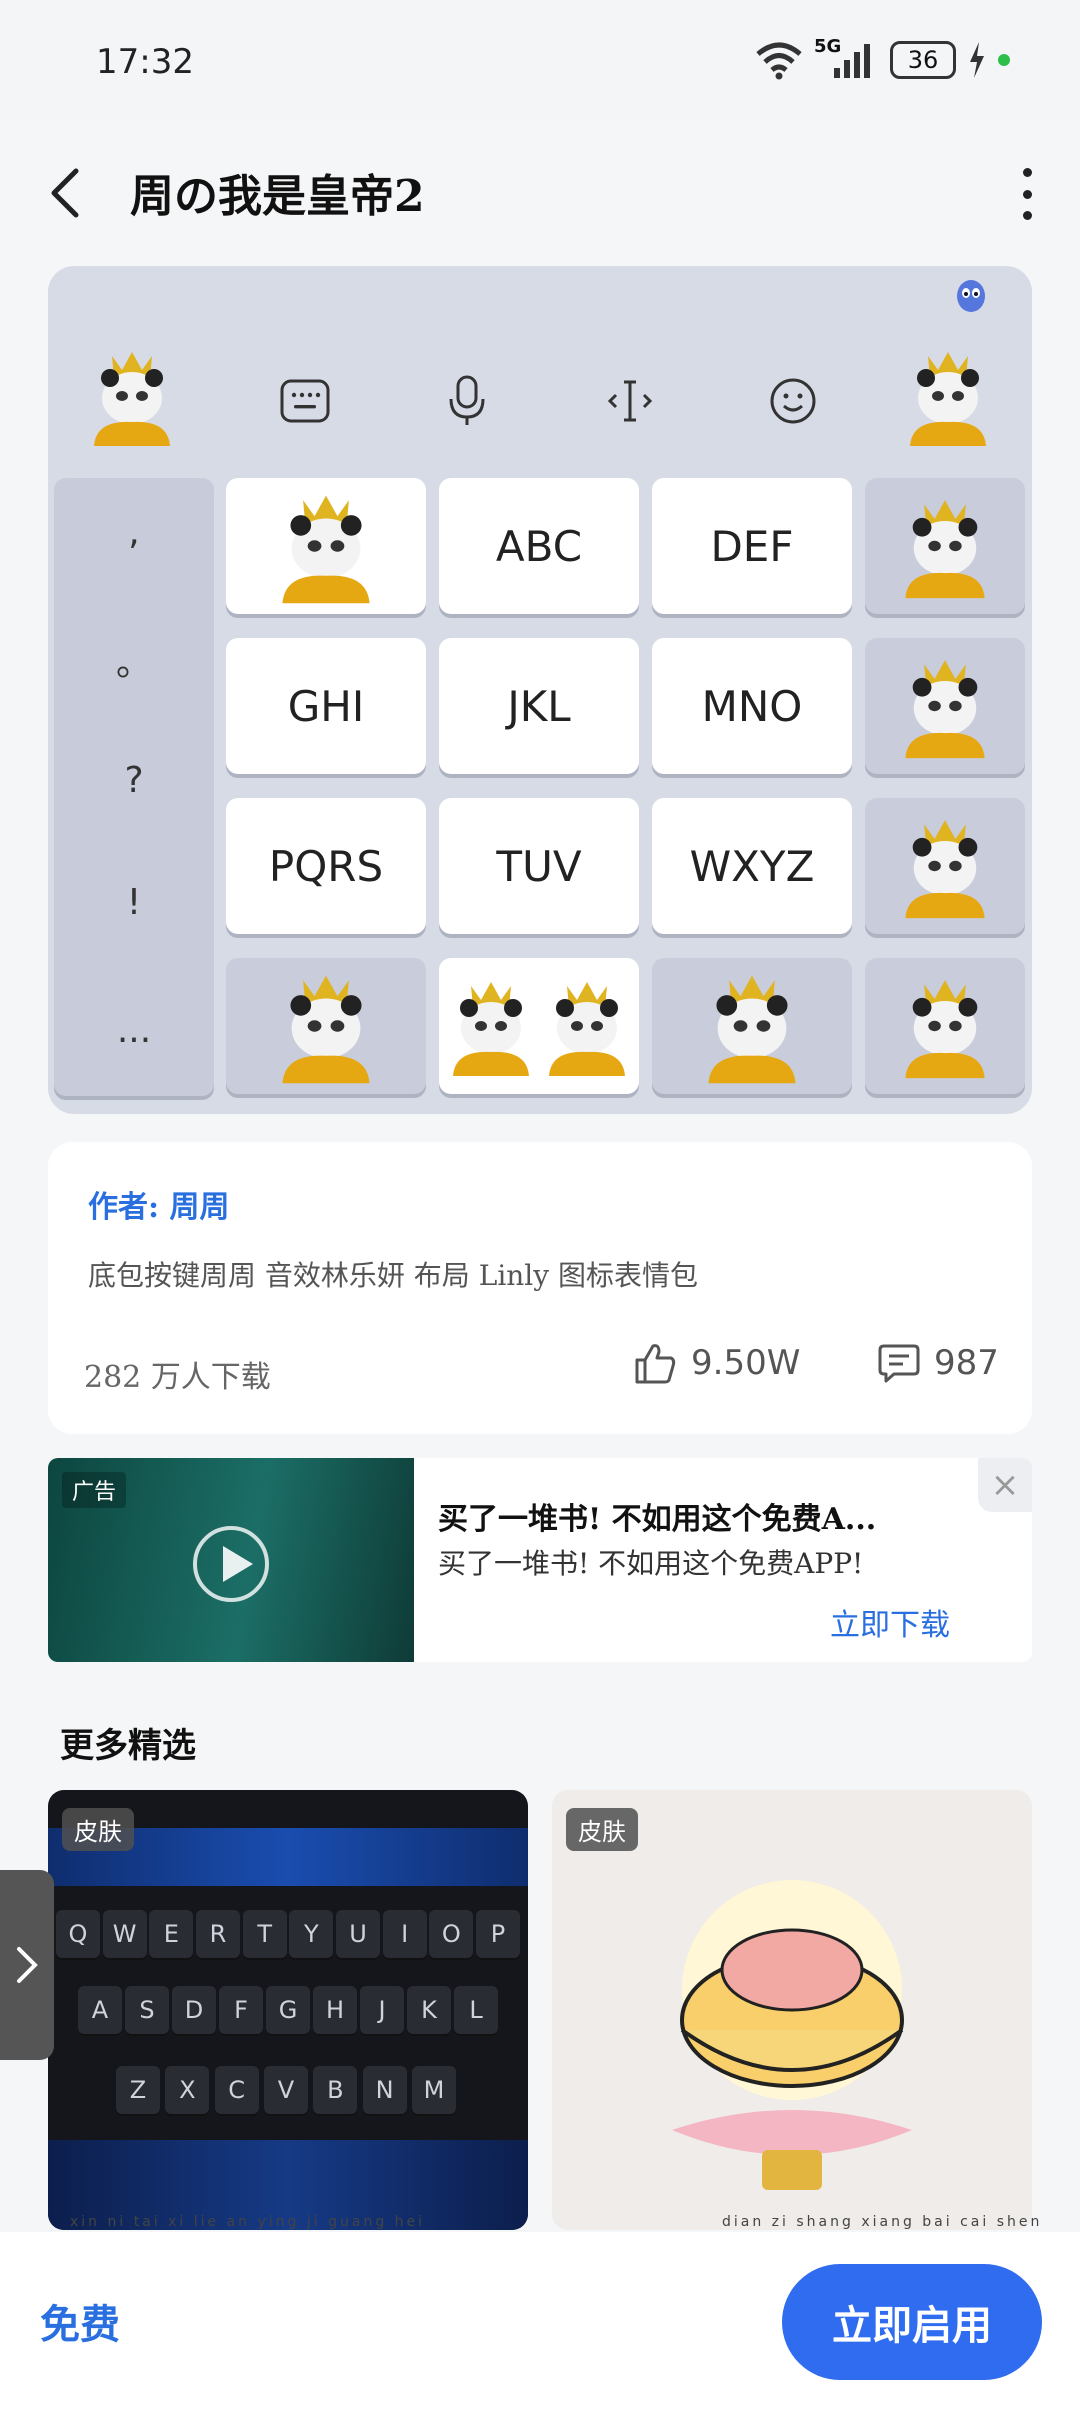 Image resolution: width=1080 pixels, height=2412 pixels. Describe the element at coordinates (945, 1026) in the screenshot. I see `enter-key` at that location.